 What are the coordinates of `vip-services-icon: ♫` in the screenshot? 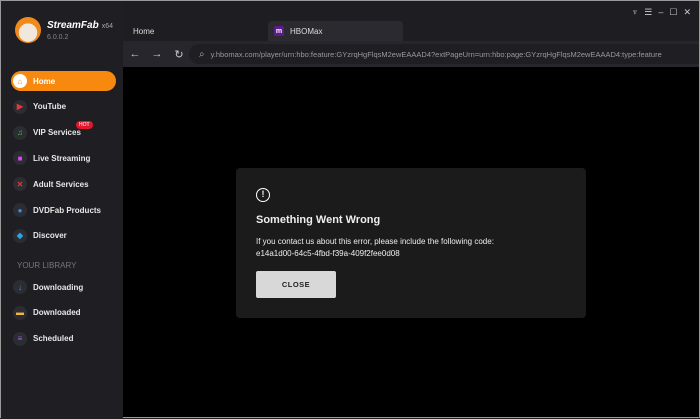 It's located at (20, 132).